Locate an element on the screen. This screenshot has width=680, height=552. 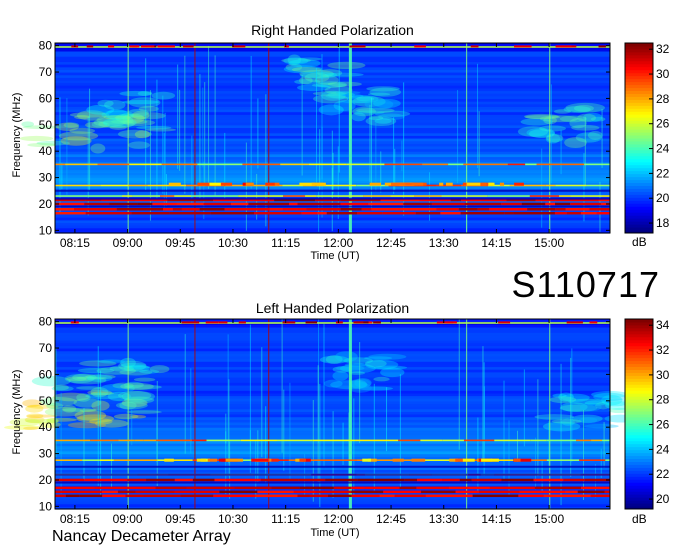
colorbar-tick-label: 18 is located at coordinates (663, 223).